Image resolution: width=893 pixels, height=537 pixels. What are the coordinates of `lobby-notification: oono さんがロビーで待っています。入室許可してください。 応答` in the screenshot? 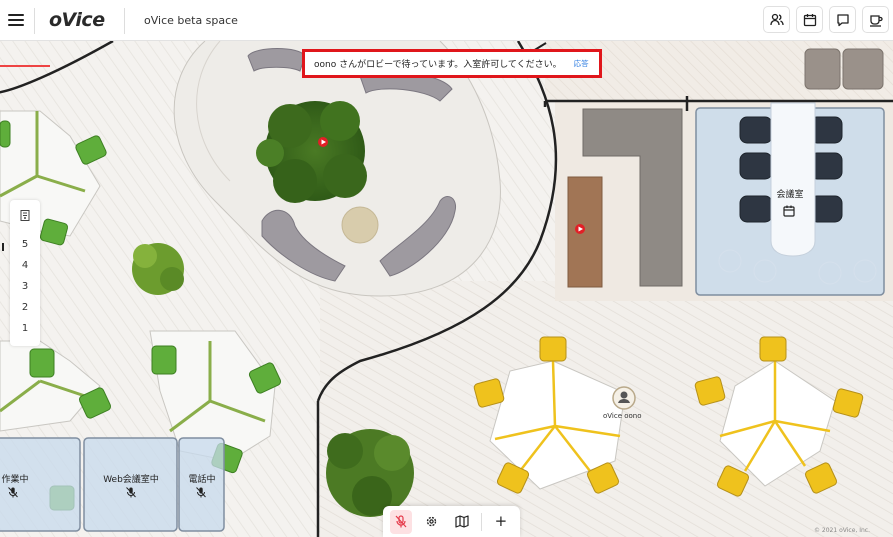 It's located at (452, 63).